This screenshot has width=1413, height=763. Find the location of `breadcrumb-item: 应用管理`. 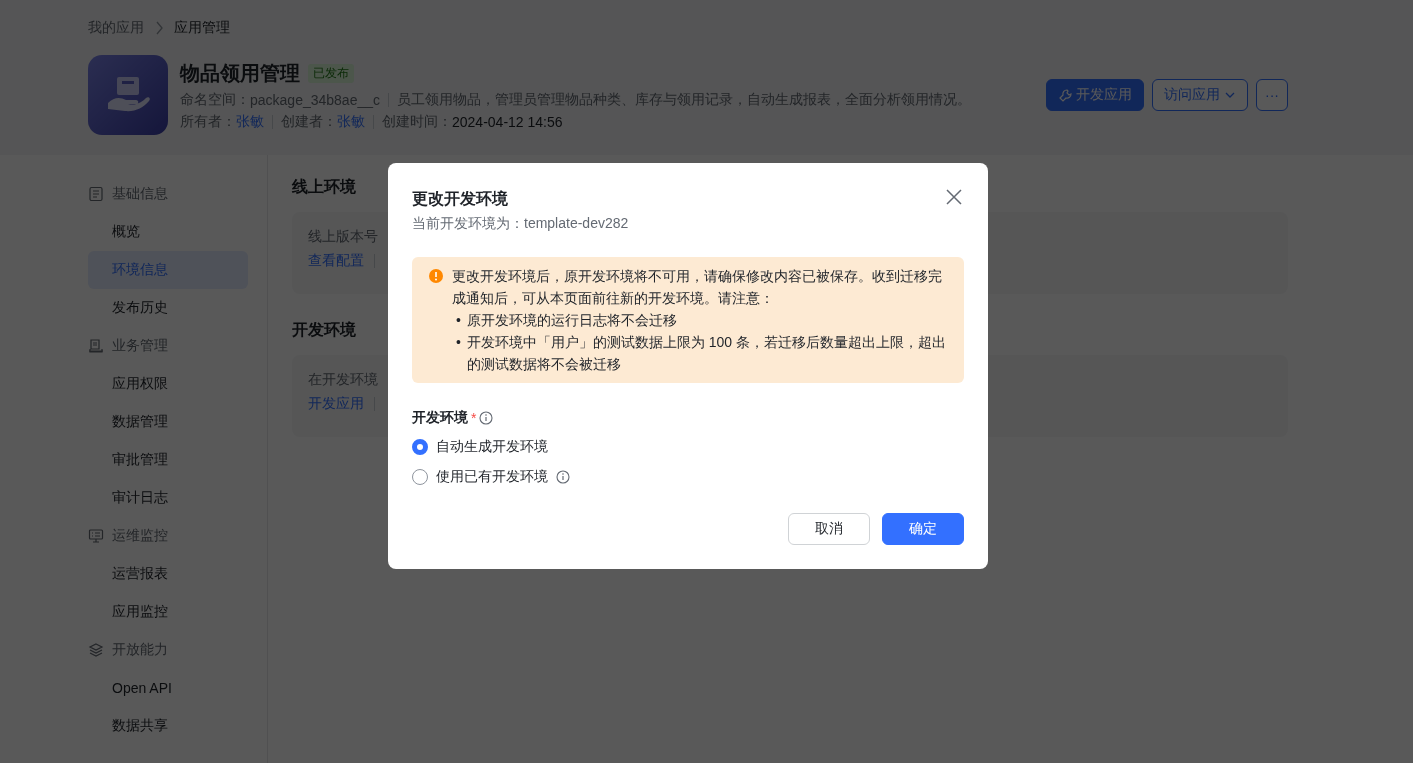

breadcrumb-item: 应用管理 is located at coordinates (202, 28).